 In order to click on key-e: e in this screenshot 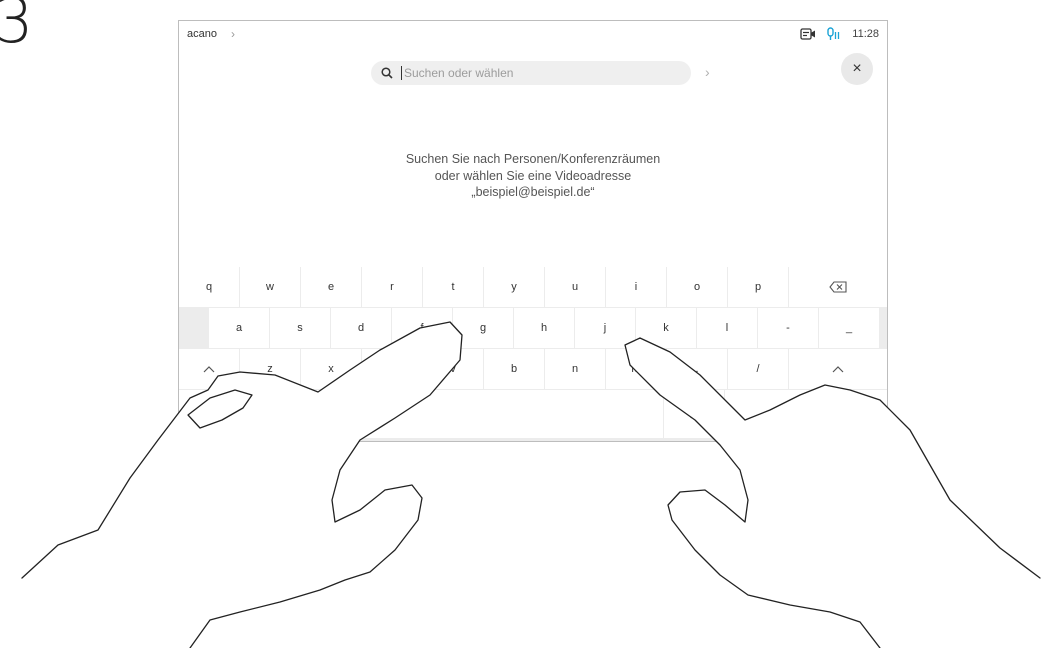, I will do `click(331, 287)`.